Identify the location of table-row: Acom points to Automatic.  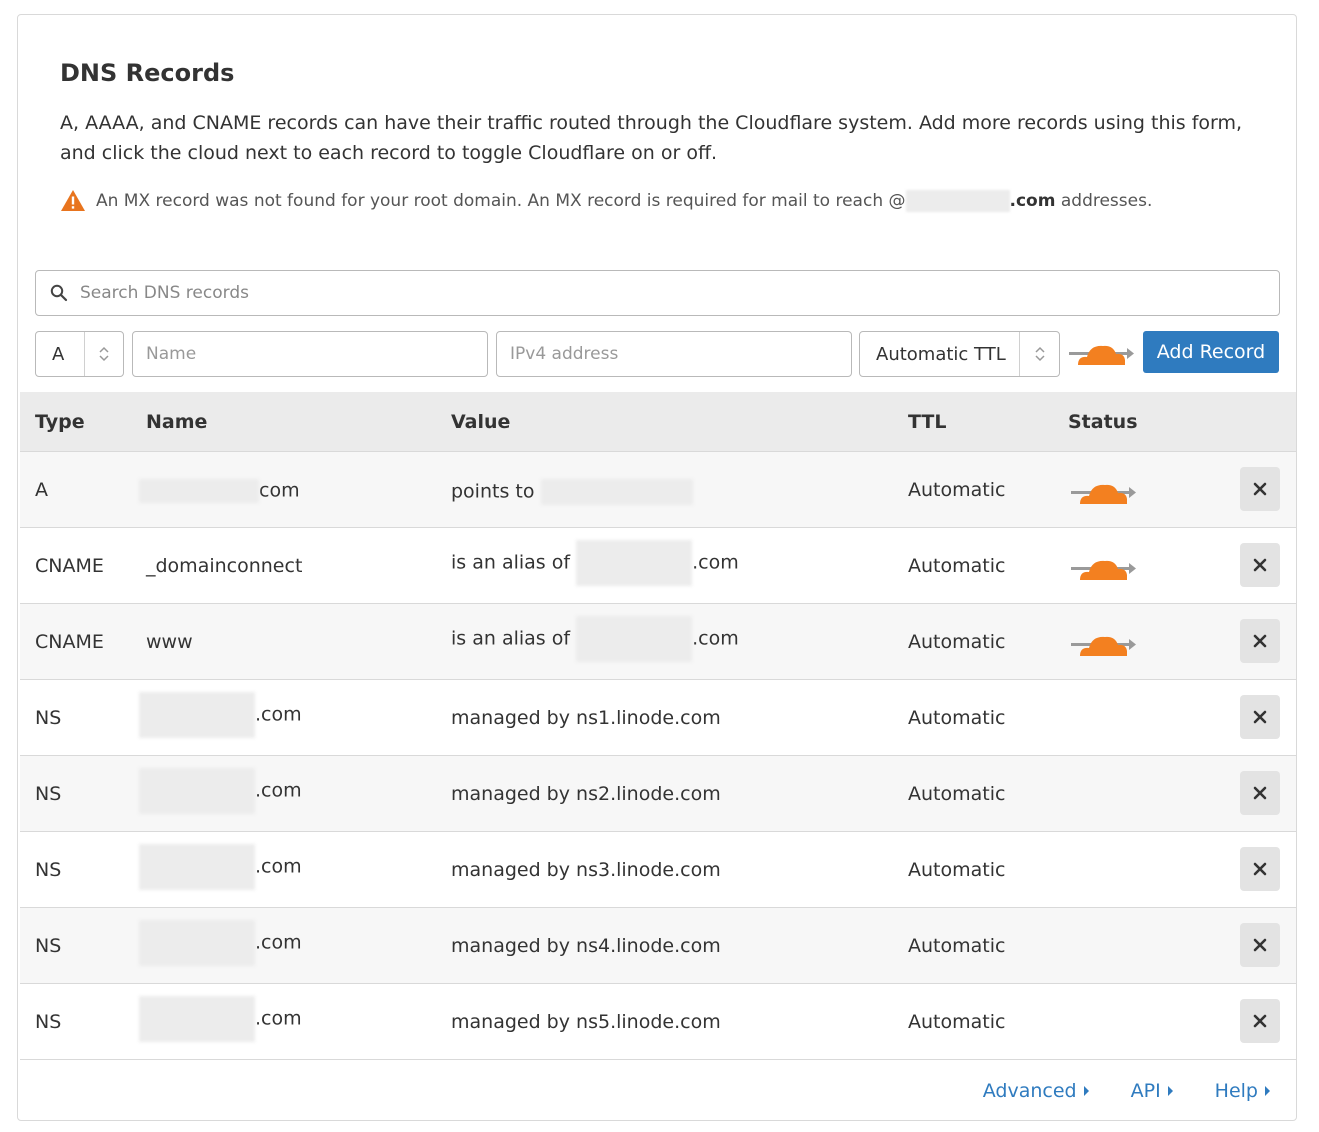
(658, 490).